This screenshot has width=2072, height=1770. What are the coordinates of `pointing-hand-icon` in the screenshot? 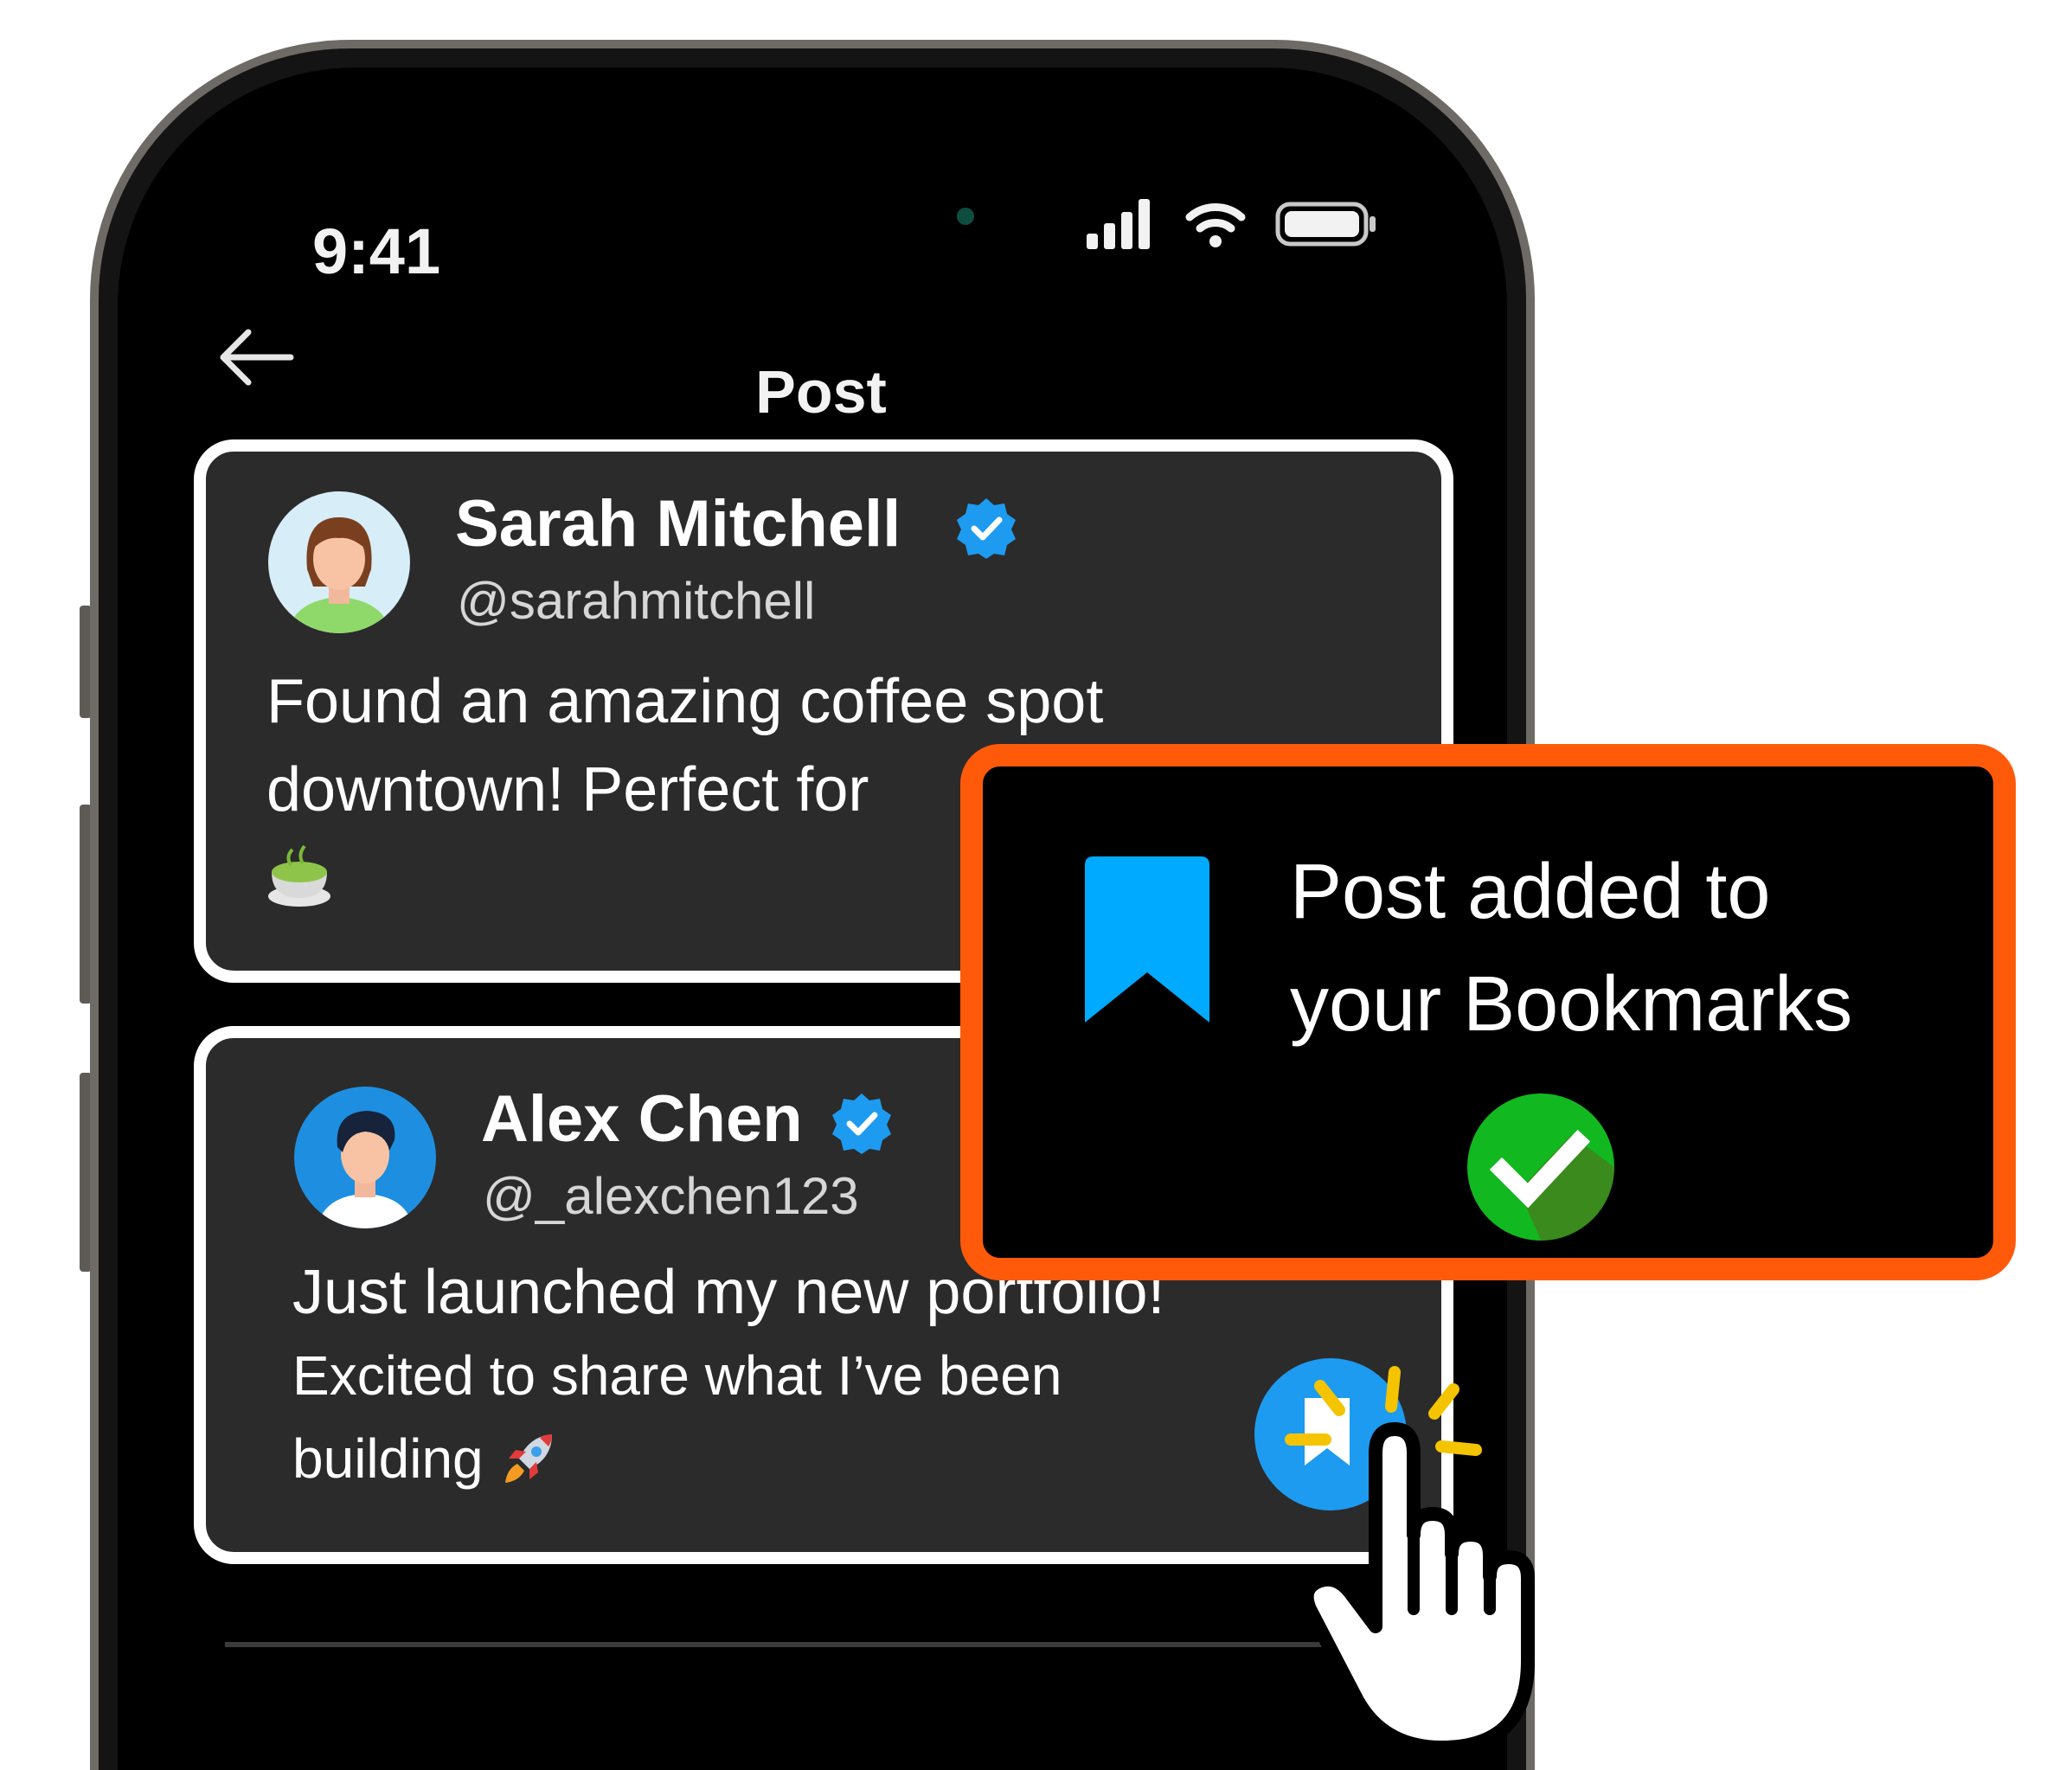 It's located at (1410, 1560).